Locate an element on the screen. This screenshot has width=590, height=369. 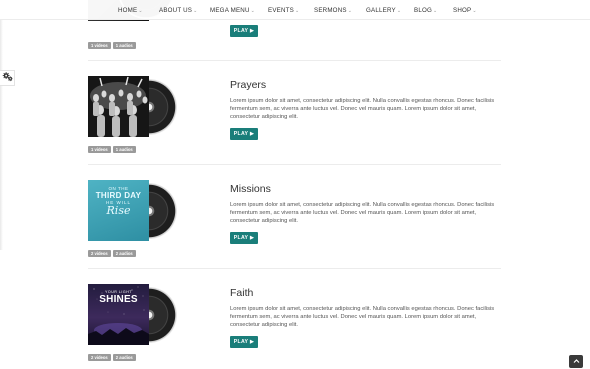
nav-item-gallery: GALLERY⌄ is located at coordinates (383, 10).